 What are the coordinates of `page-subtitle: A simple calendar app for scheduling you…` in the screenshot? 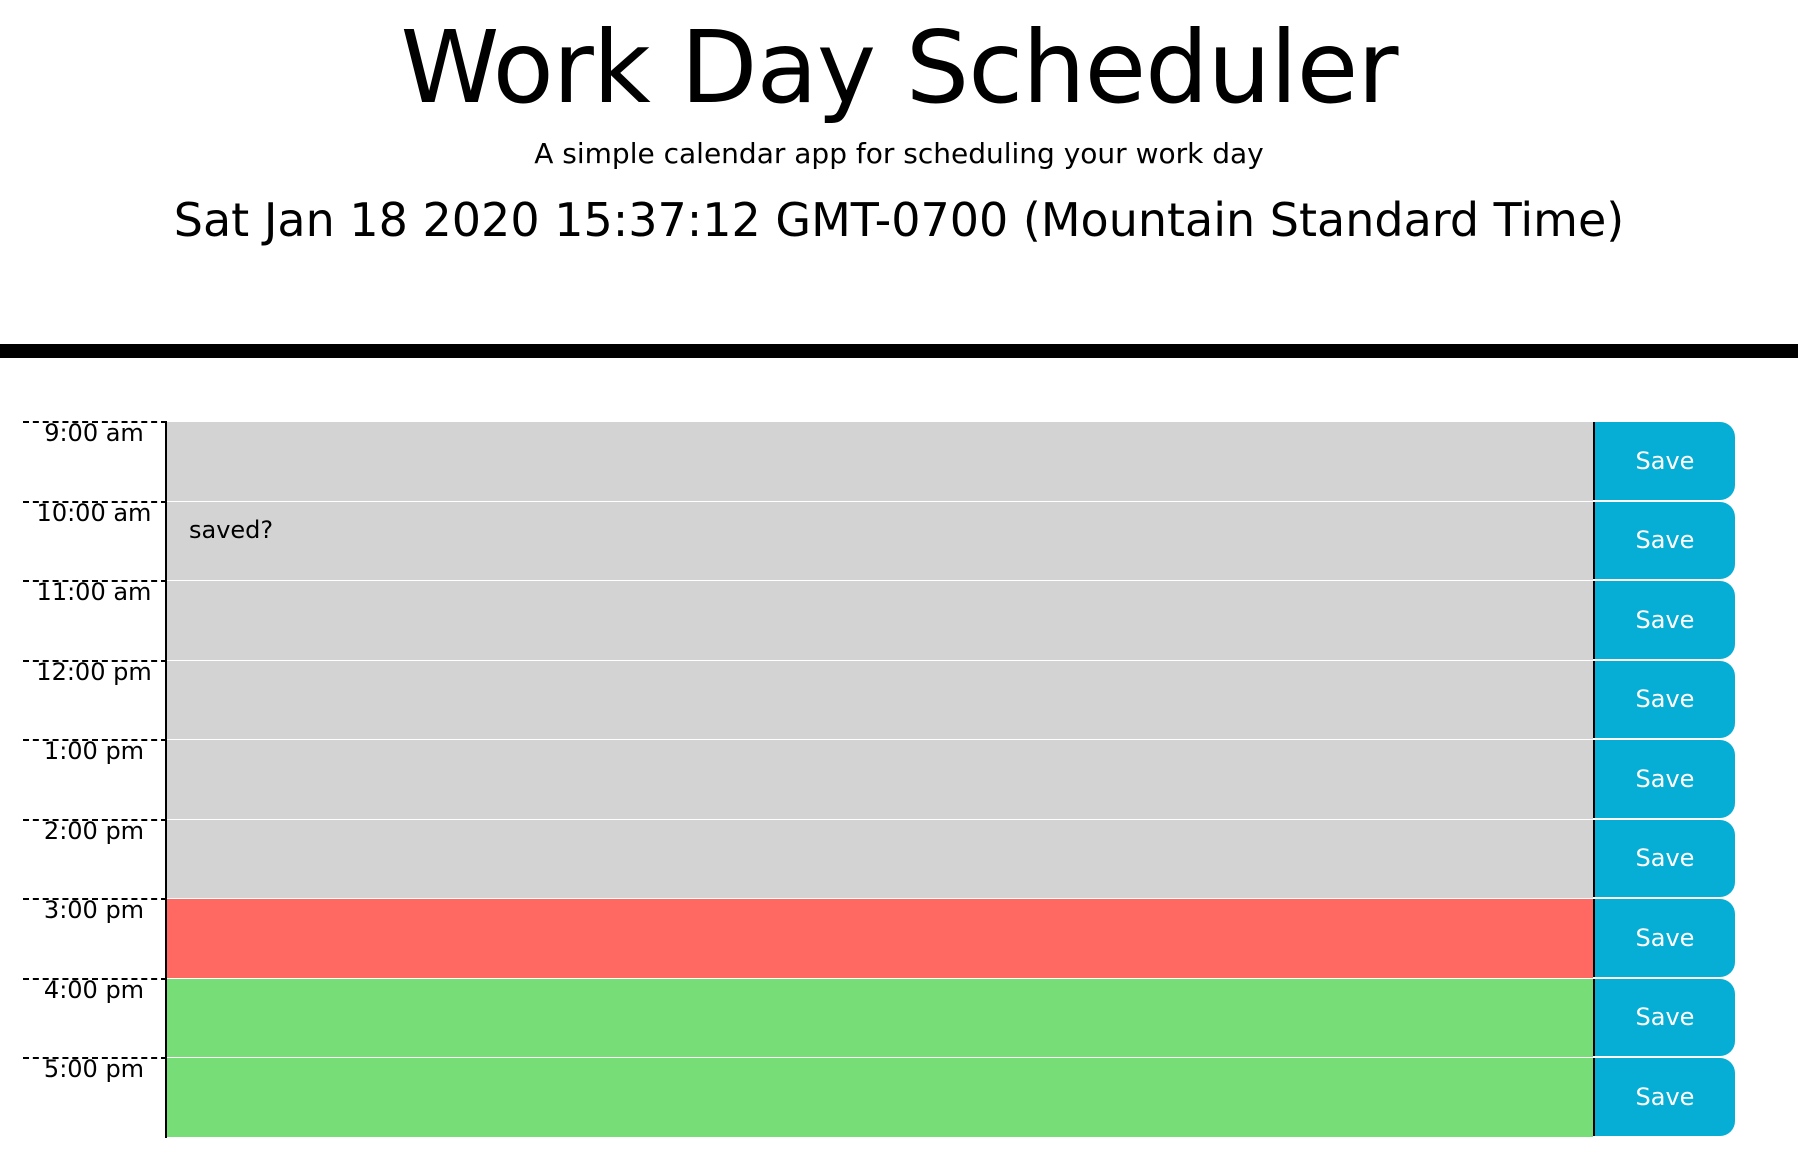 It's located at (899, 153).